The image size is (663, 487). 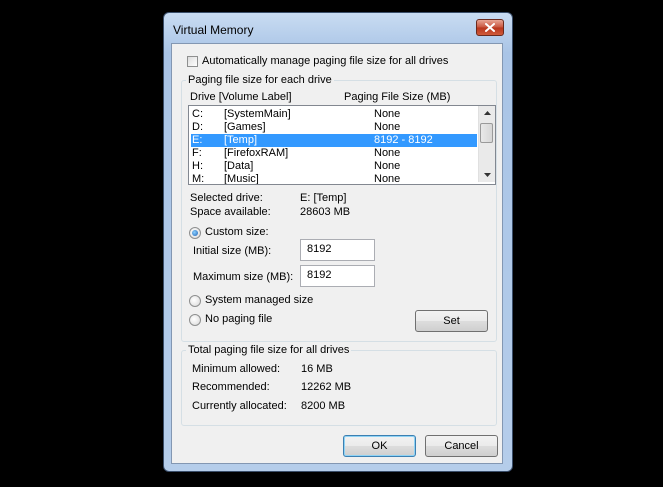 I want to click on close-icon, so click(x=490, y=27).